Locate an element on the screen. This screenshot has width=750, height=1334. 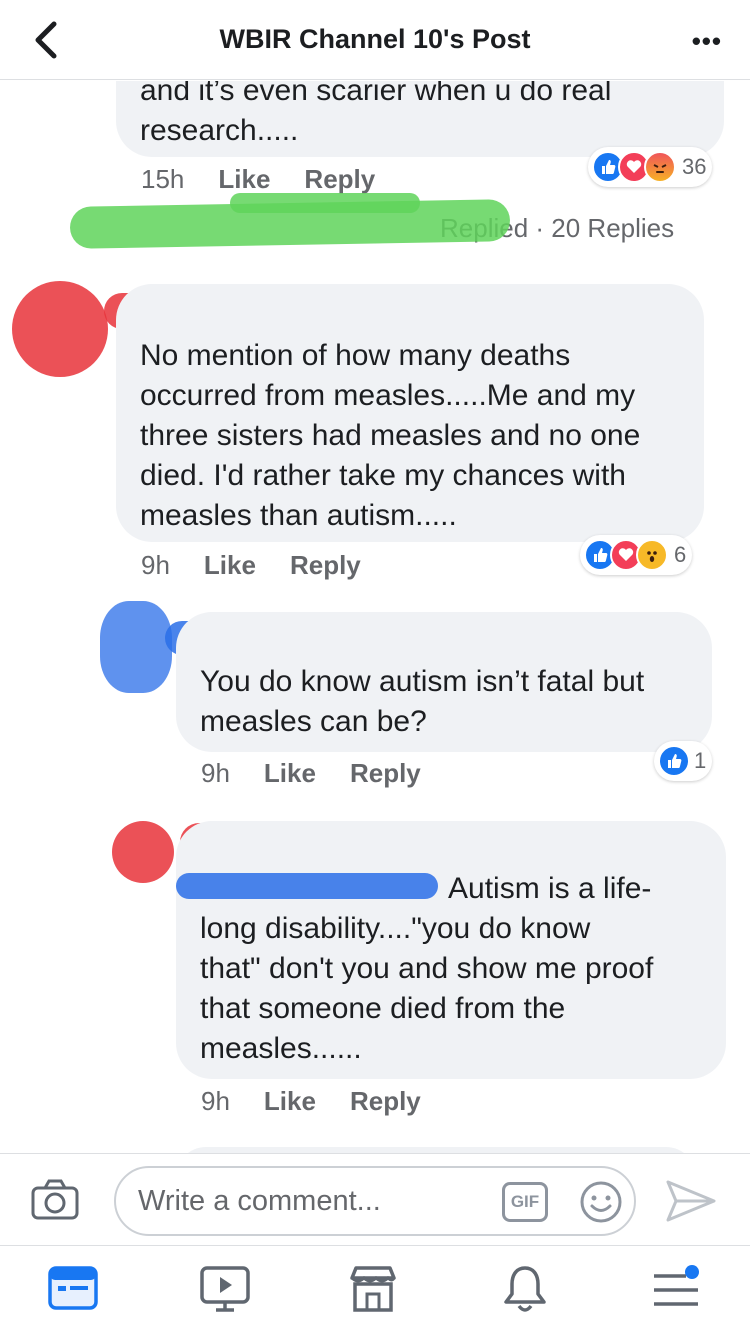
comment-composer: Write a comment... GIF is located at coordinates (375, 1199).